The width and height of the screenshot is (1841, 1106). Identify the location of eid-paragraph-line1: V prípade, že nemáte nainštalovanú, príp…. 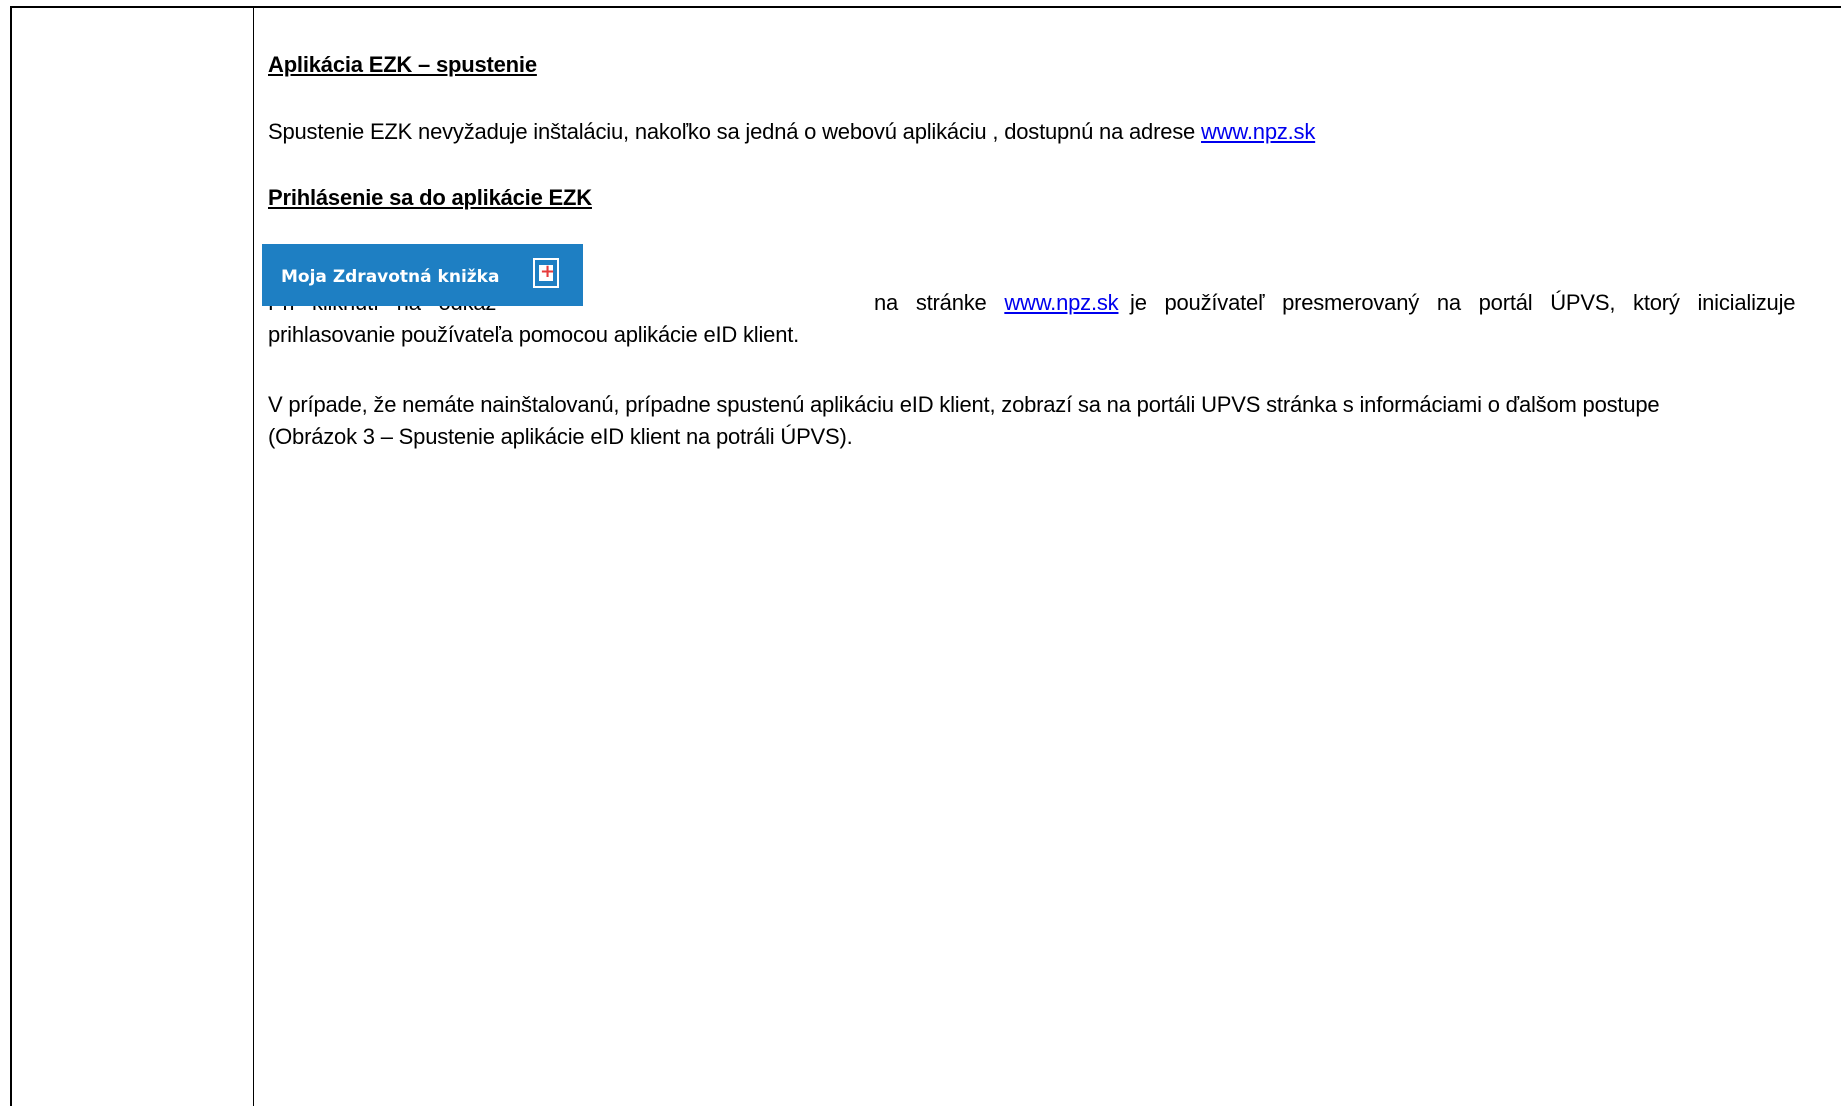
(964, 404).